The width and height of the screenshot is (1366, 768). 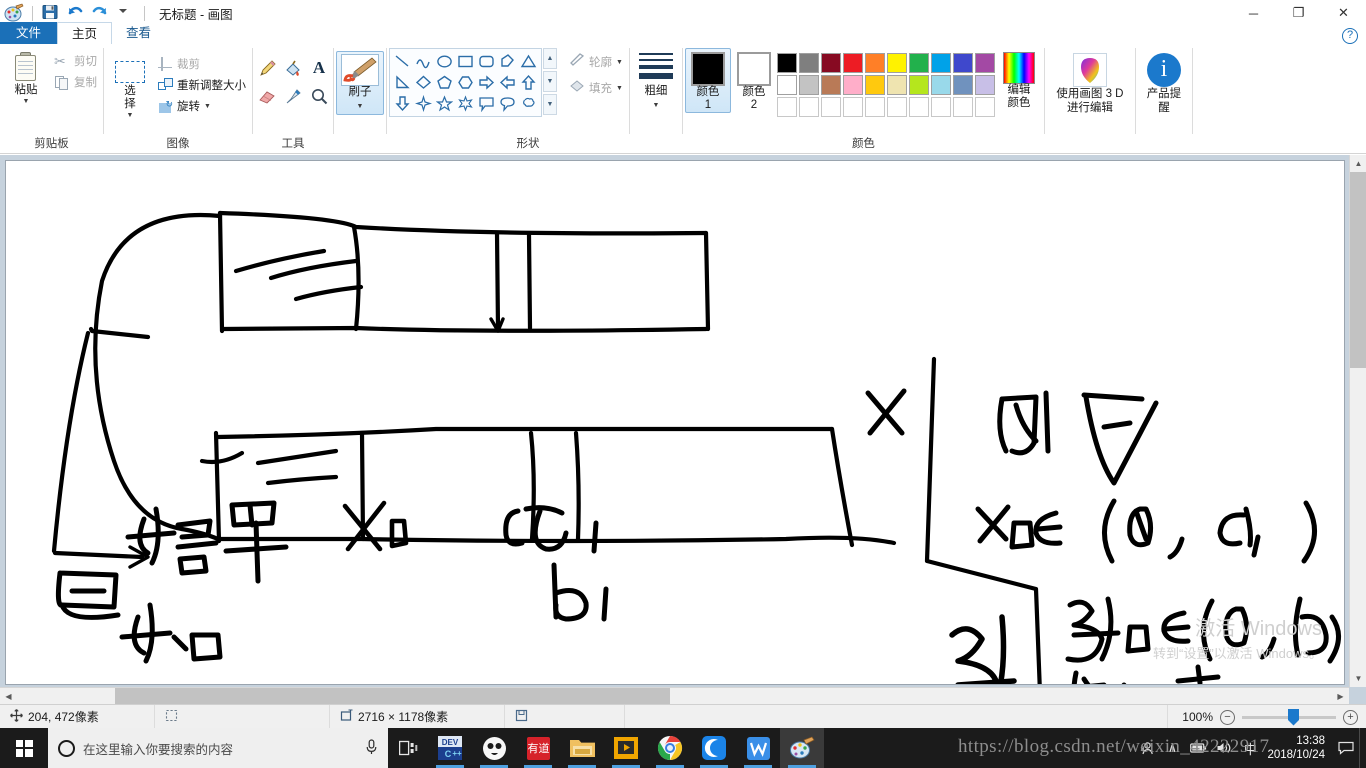 What do you see at coordinates (51, 13) in the screenshot?
I see `save-icon` at bounding box center [51, 13].